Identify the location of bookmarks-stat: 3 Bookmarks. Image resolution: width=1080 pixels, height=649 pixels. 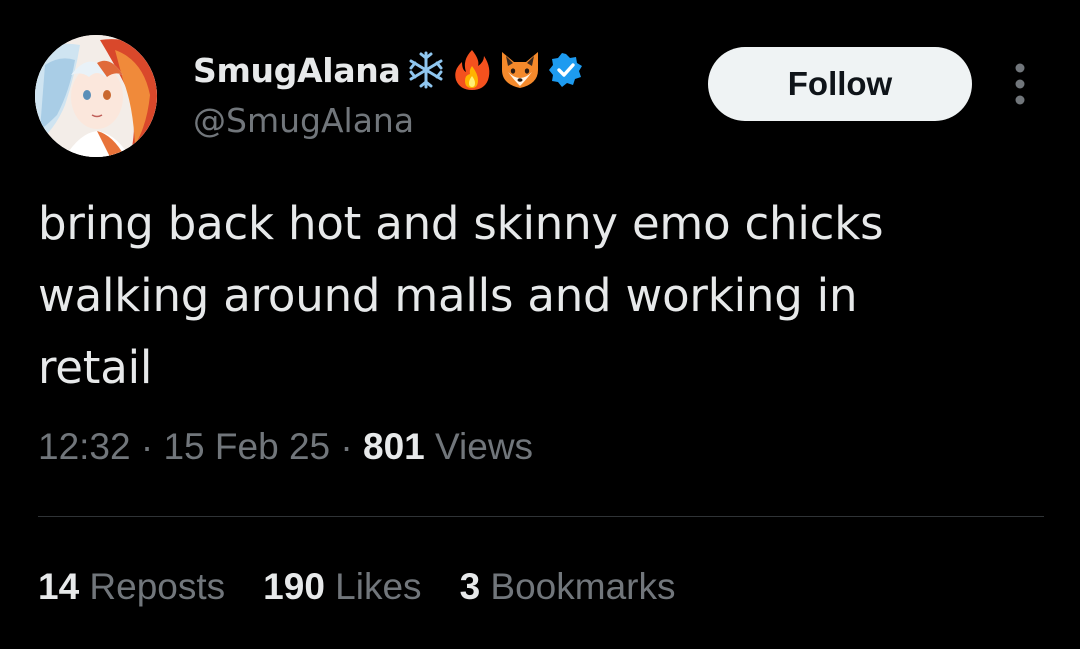
(568, 587).